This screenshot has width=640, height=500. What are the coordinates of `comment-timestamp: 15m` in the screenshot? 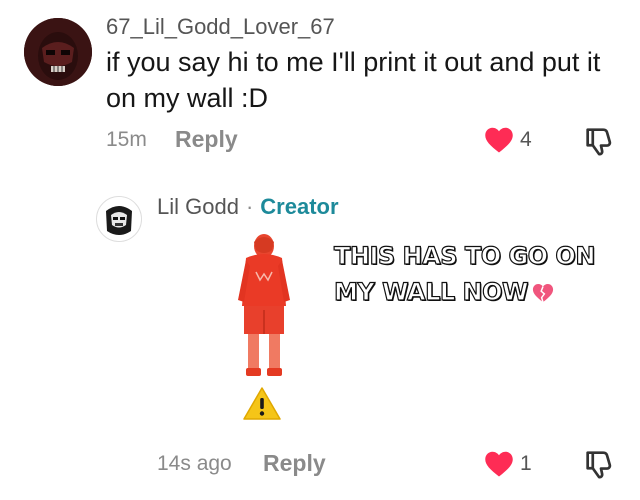 It's located at (126, 139).